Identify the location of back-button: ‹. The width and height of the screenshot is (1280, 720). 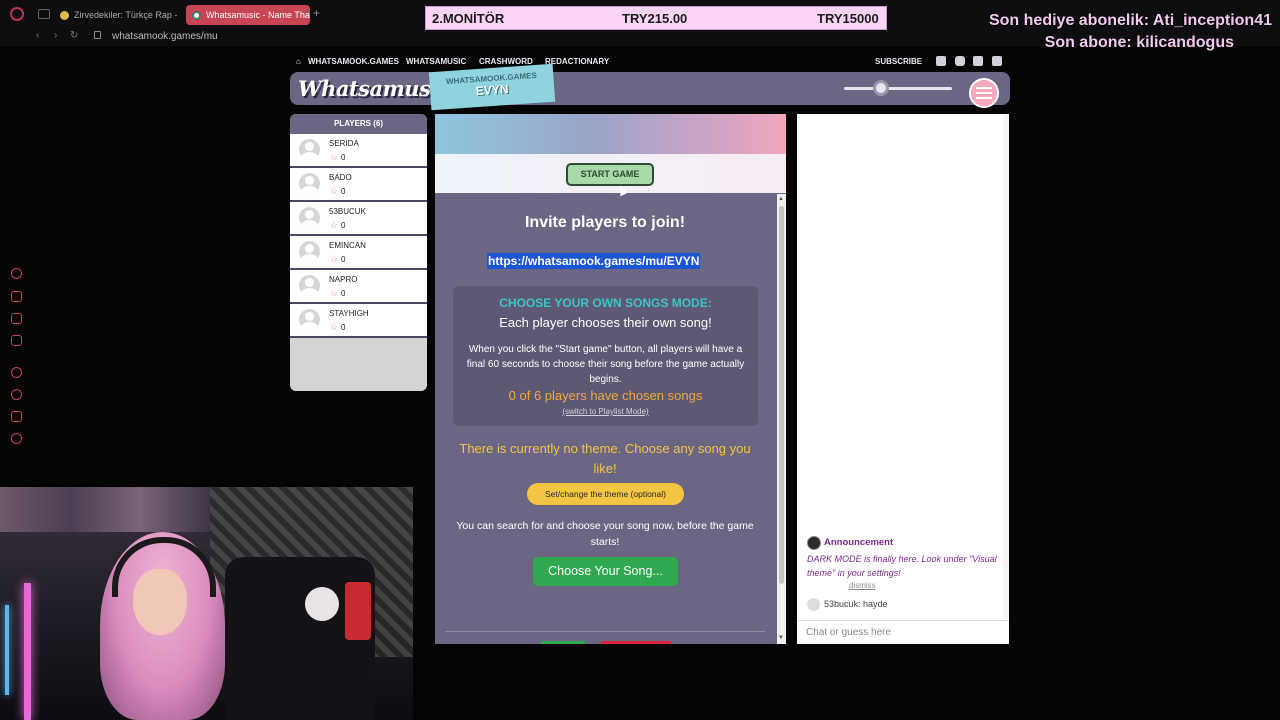
(37, 35).